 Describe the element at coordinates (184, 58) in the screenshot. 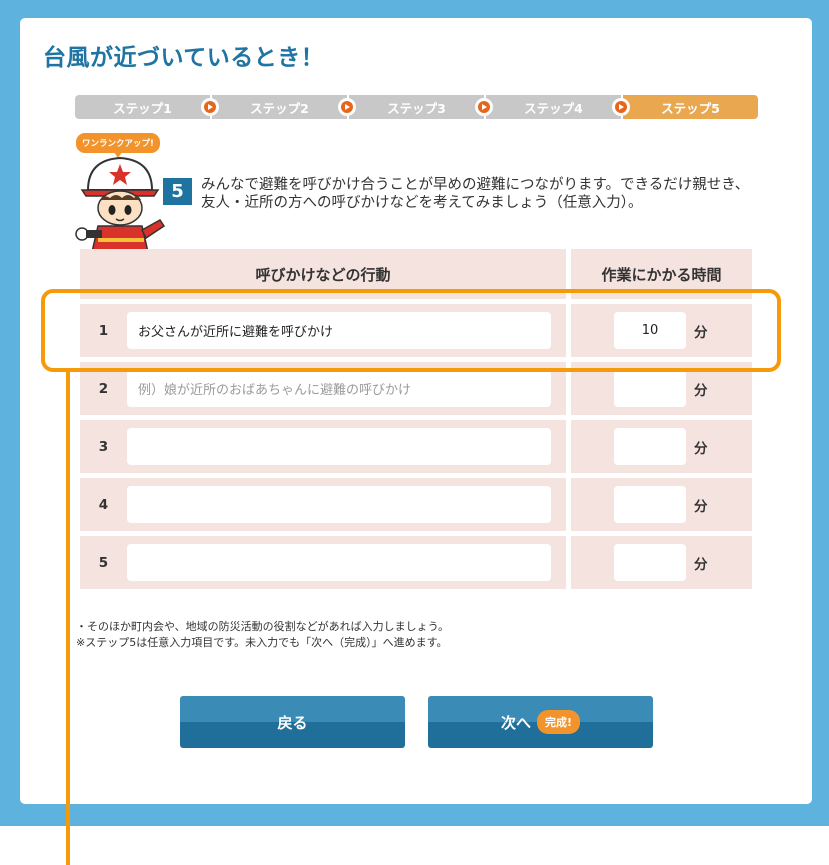

I see `page-title: 台風が近づいているとき！` at that location.